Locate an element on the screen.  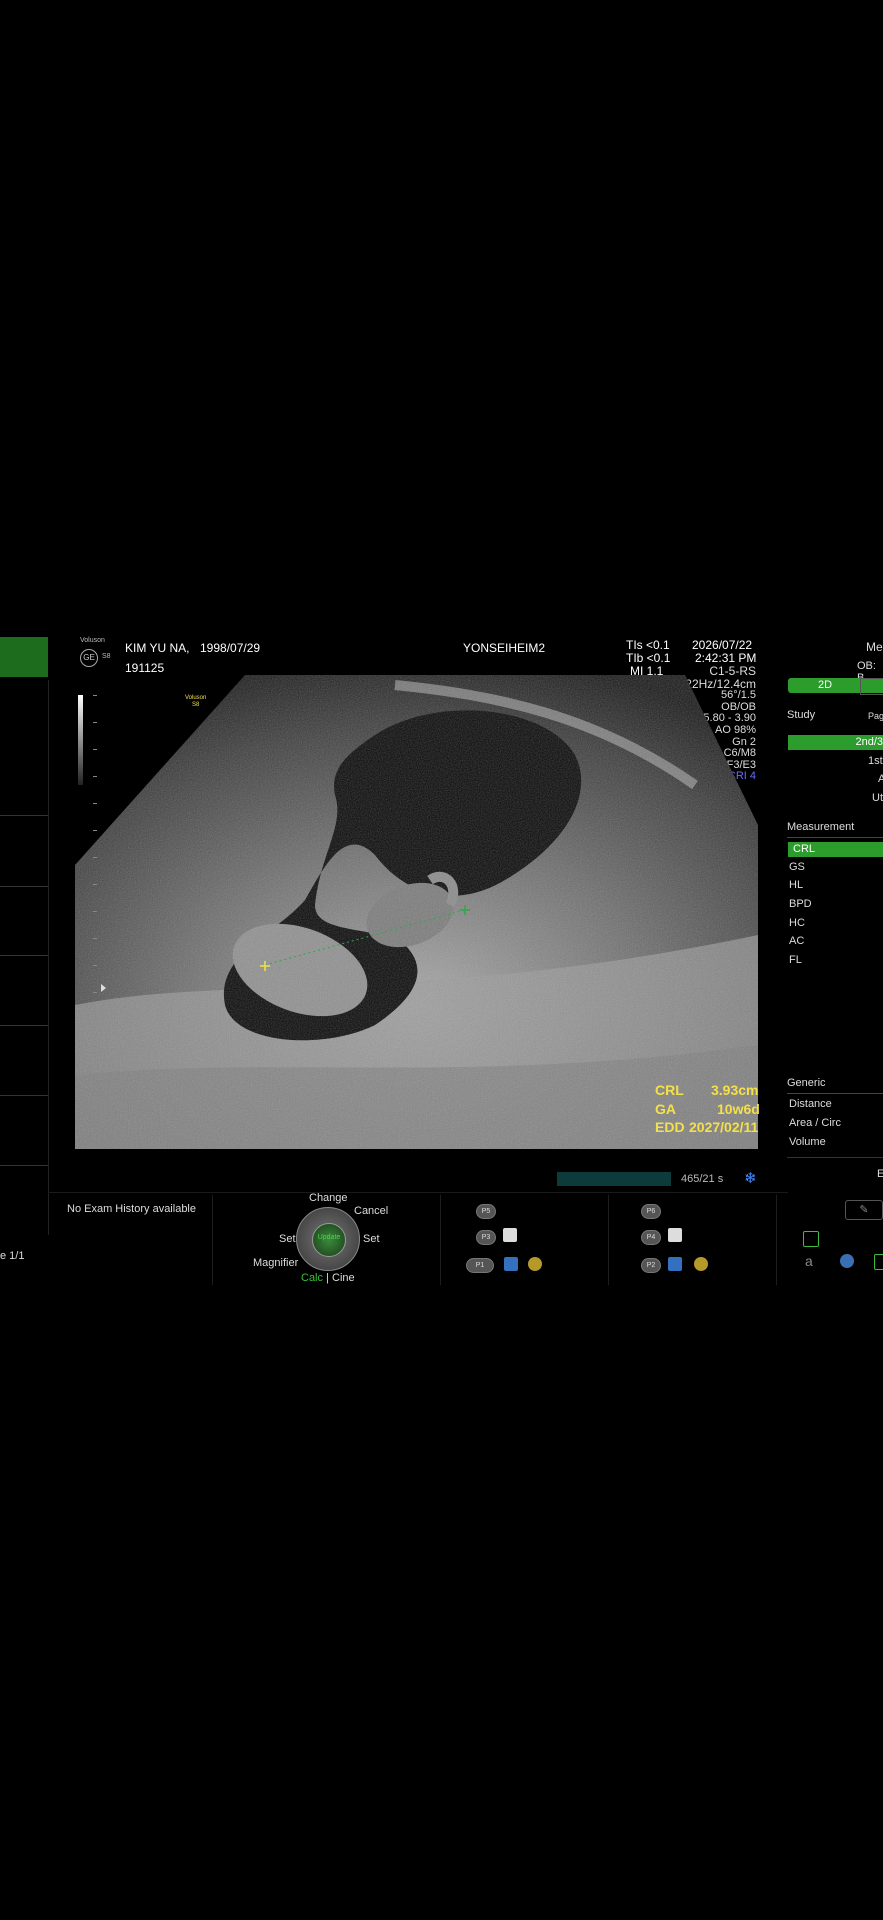
trackball-label: Update is located at coordinates (329, 1237).